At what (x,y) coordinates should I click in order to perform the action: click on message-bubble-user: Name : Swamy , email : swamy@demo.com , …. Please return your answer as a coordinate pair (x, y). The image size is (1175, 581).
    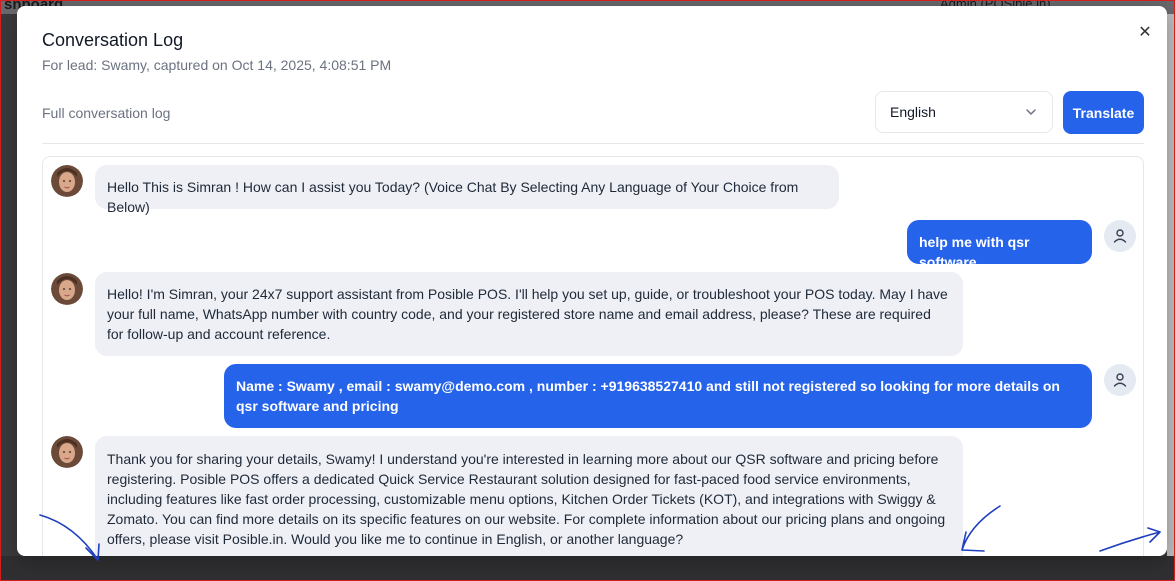
    Looking at the image, I should click on (658, 396).